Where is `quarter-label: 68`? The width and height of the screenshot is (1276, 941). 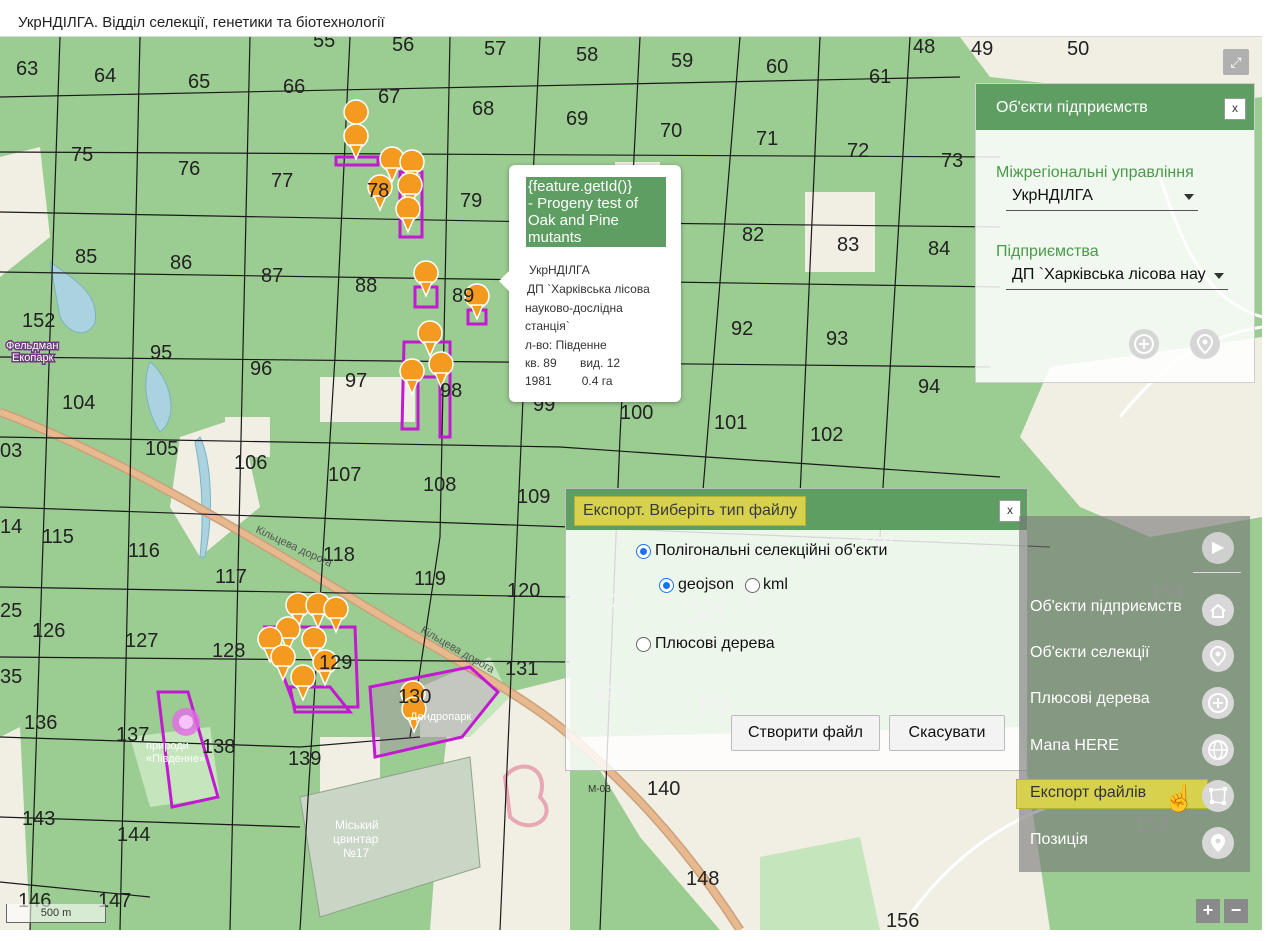 quarter-label: 68 is located at coordinates (483, 109).